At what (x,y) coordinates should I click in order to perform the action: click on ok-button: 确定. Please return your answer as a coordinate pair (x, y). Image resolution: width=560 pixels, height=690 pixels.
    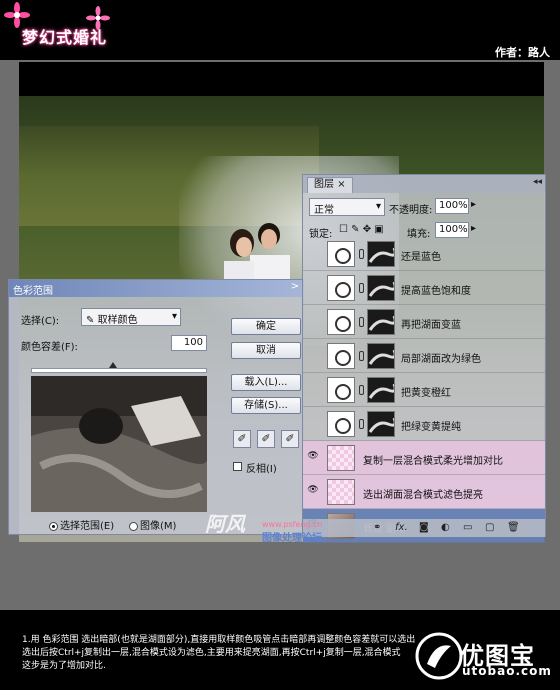
    Looking at the image, I should click on (266, 326).